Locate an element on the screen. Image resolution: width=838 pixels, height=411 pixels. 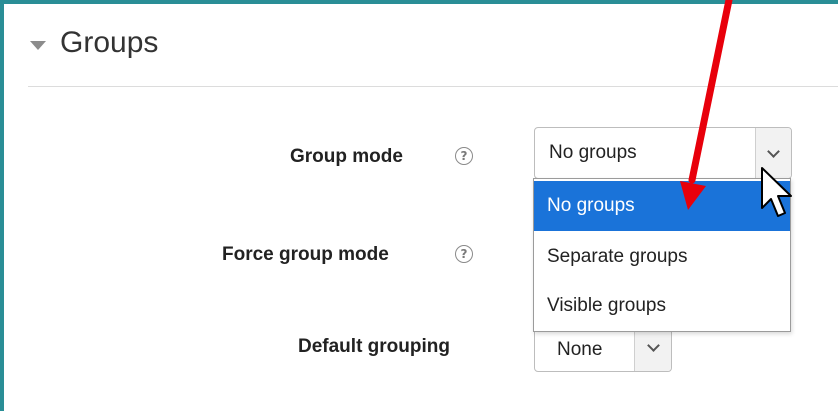
group-mode-select-arrow is located at coordinates (773, 153).